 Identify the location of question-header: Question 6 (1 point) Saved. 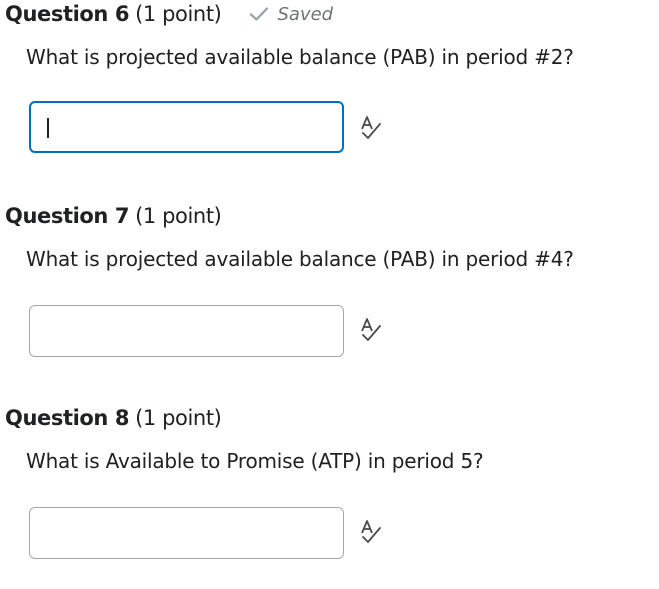
(169, 14).